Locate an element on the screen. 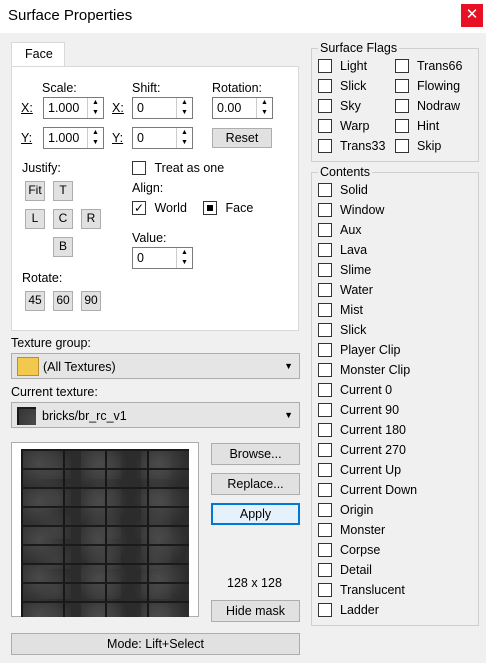 Image resolution: width=486 pixels, height=663 pixels. surface-flag-right-1: Flowing is located at coordinates (440, 87).